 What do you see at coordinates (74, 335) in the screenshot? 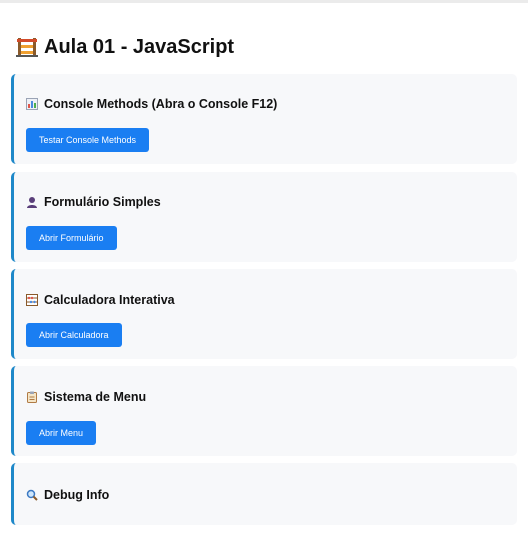
I see `open-calculator-button: Abrir Calculadora` at bounding box center [74, 335].